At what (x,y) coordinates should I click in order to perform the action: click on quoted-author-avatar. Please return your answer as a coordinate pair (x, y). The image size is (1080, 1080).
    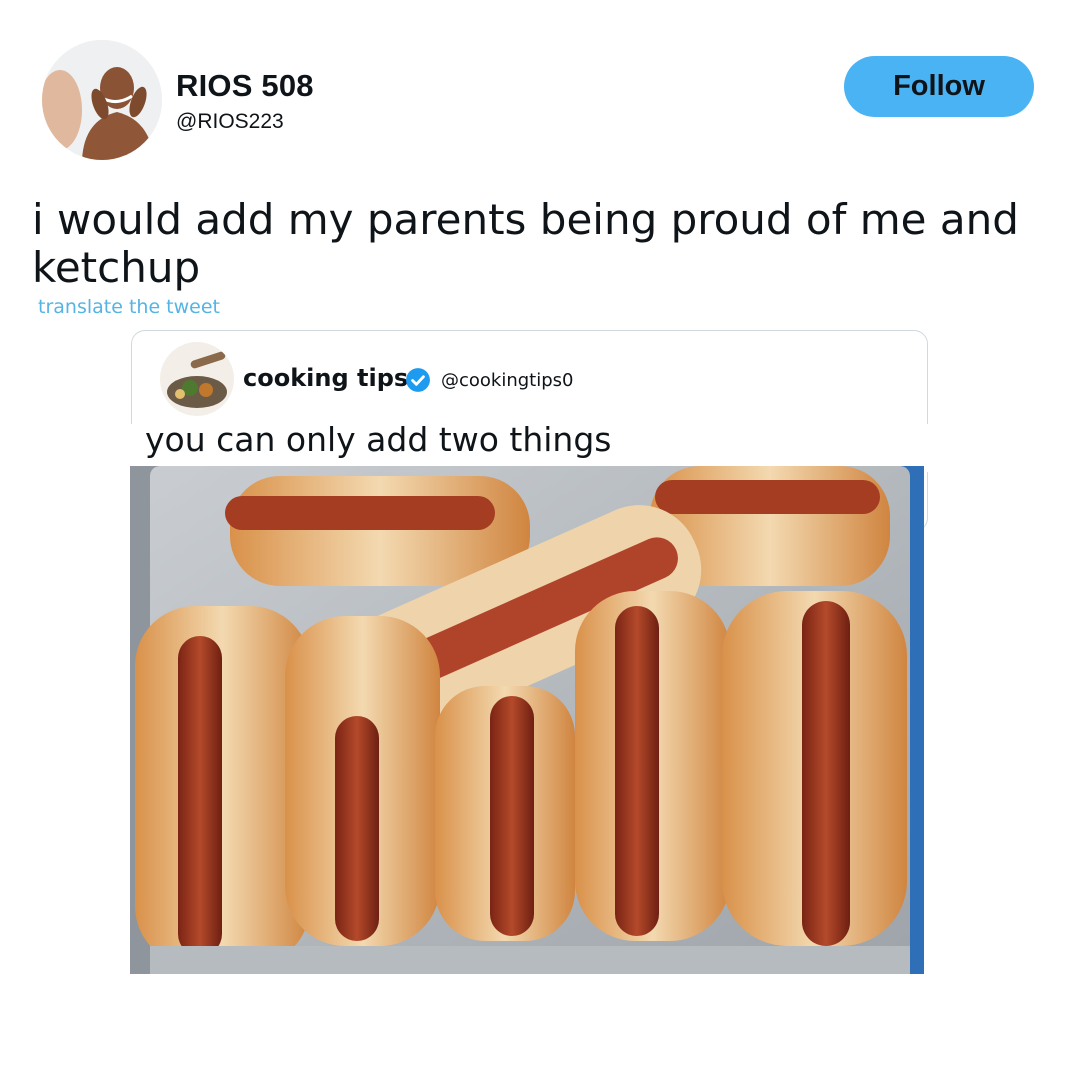
    Looking at the image, I should click on (197, 379).